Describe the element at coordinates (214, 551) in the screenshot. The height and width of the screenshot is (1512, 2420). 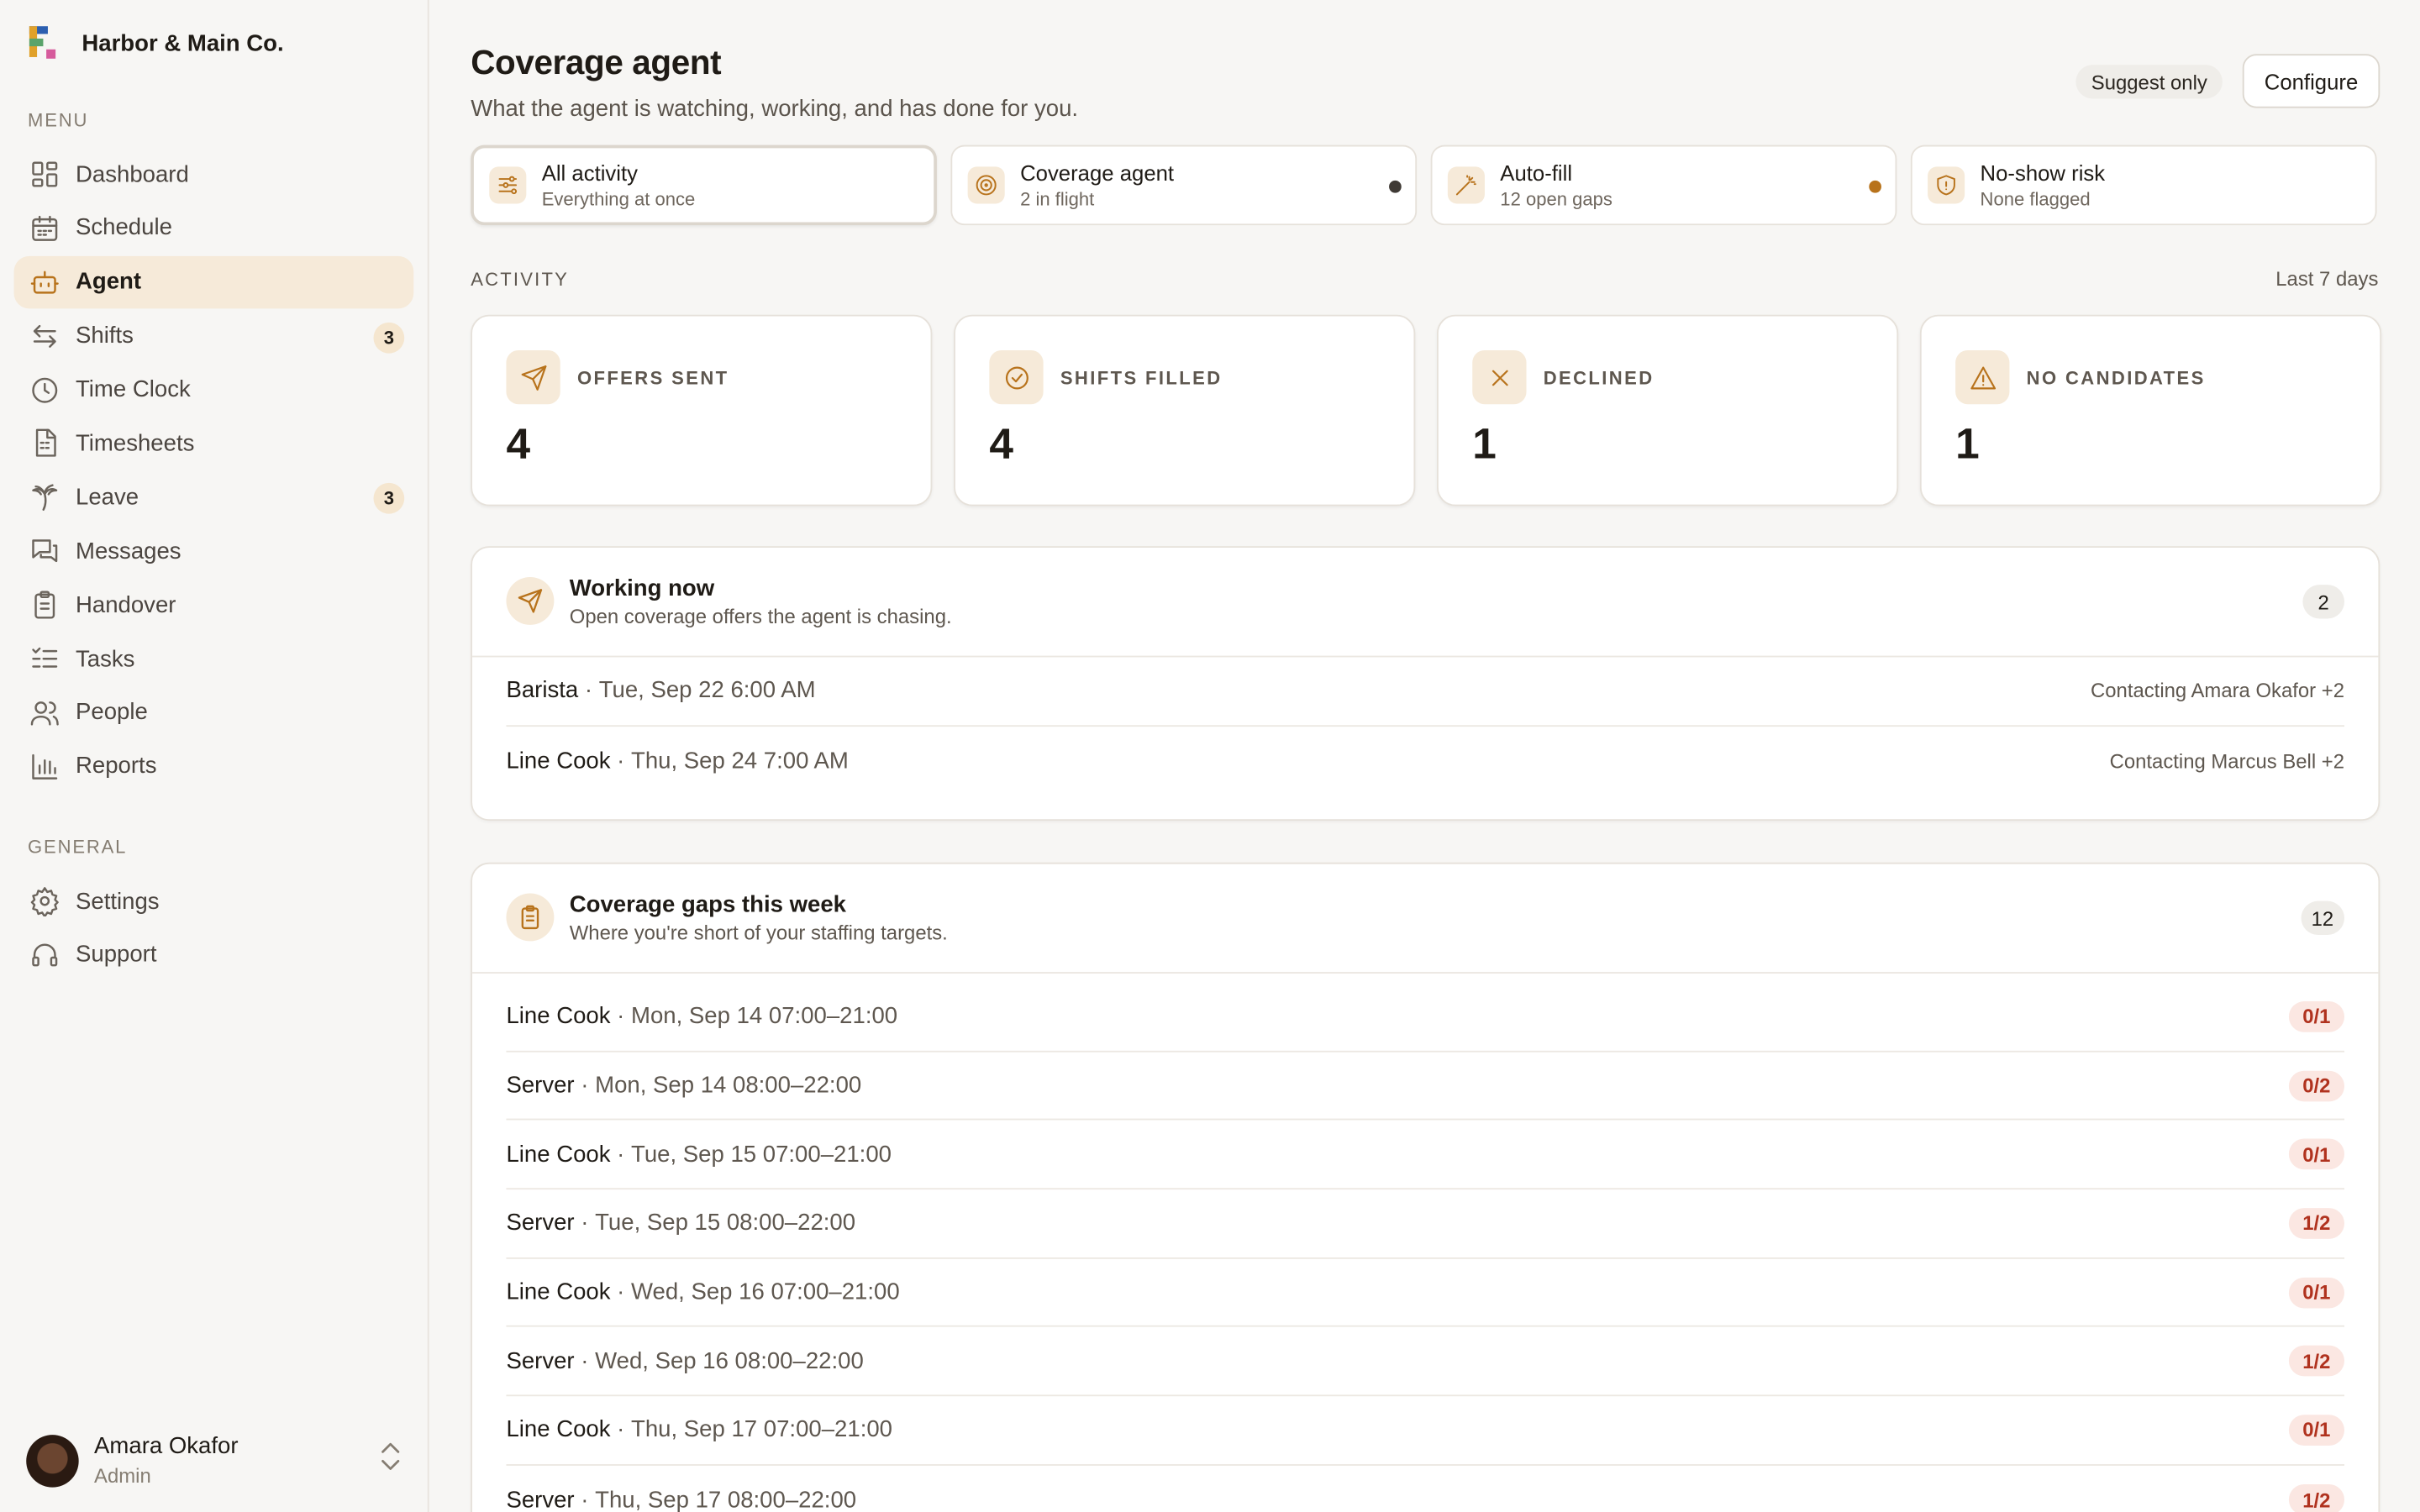
I see `sidebar-item-messages: Messages` at that location.